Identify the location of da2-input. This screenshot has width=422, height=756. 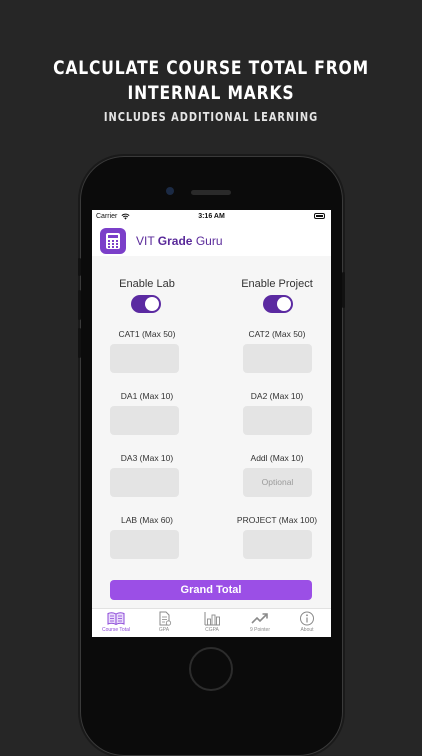
(277, 420).